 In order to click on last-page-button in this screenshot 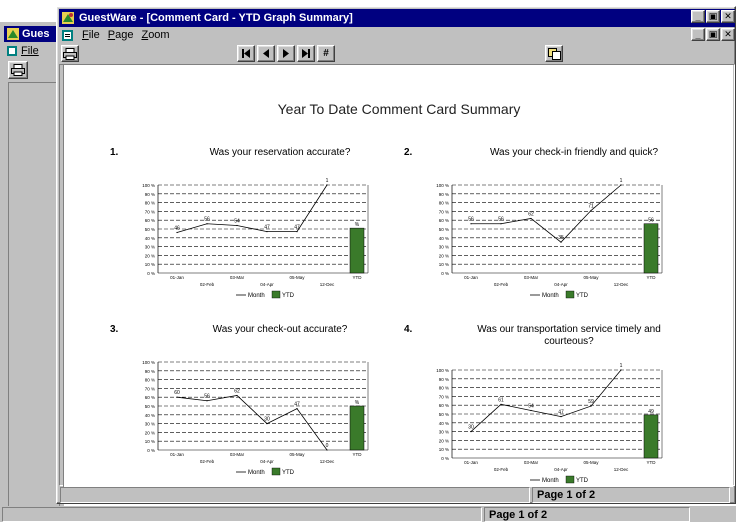, I will do `click(306, 53)`.